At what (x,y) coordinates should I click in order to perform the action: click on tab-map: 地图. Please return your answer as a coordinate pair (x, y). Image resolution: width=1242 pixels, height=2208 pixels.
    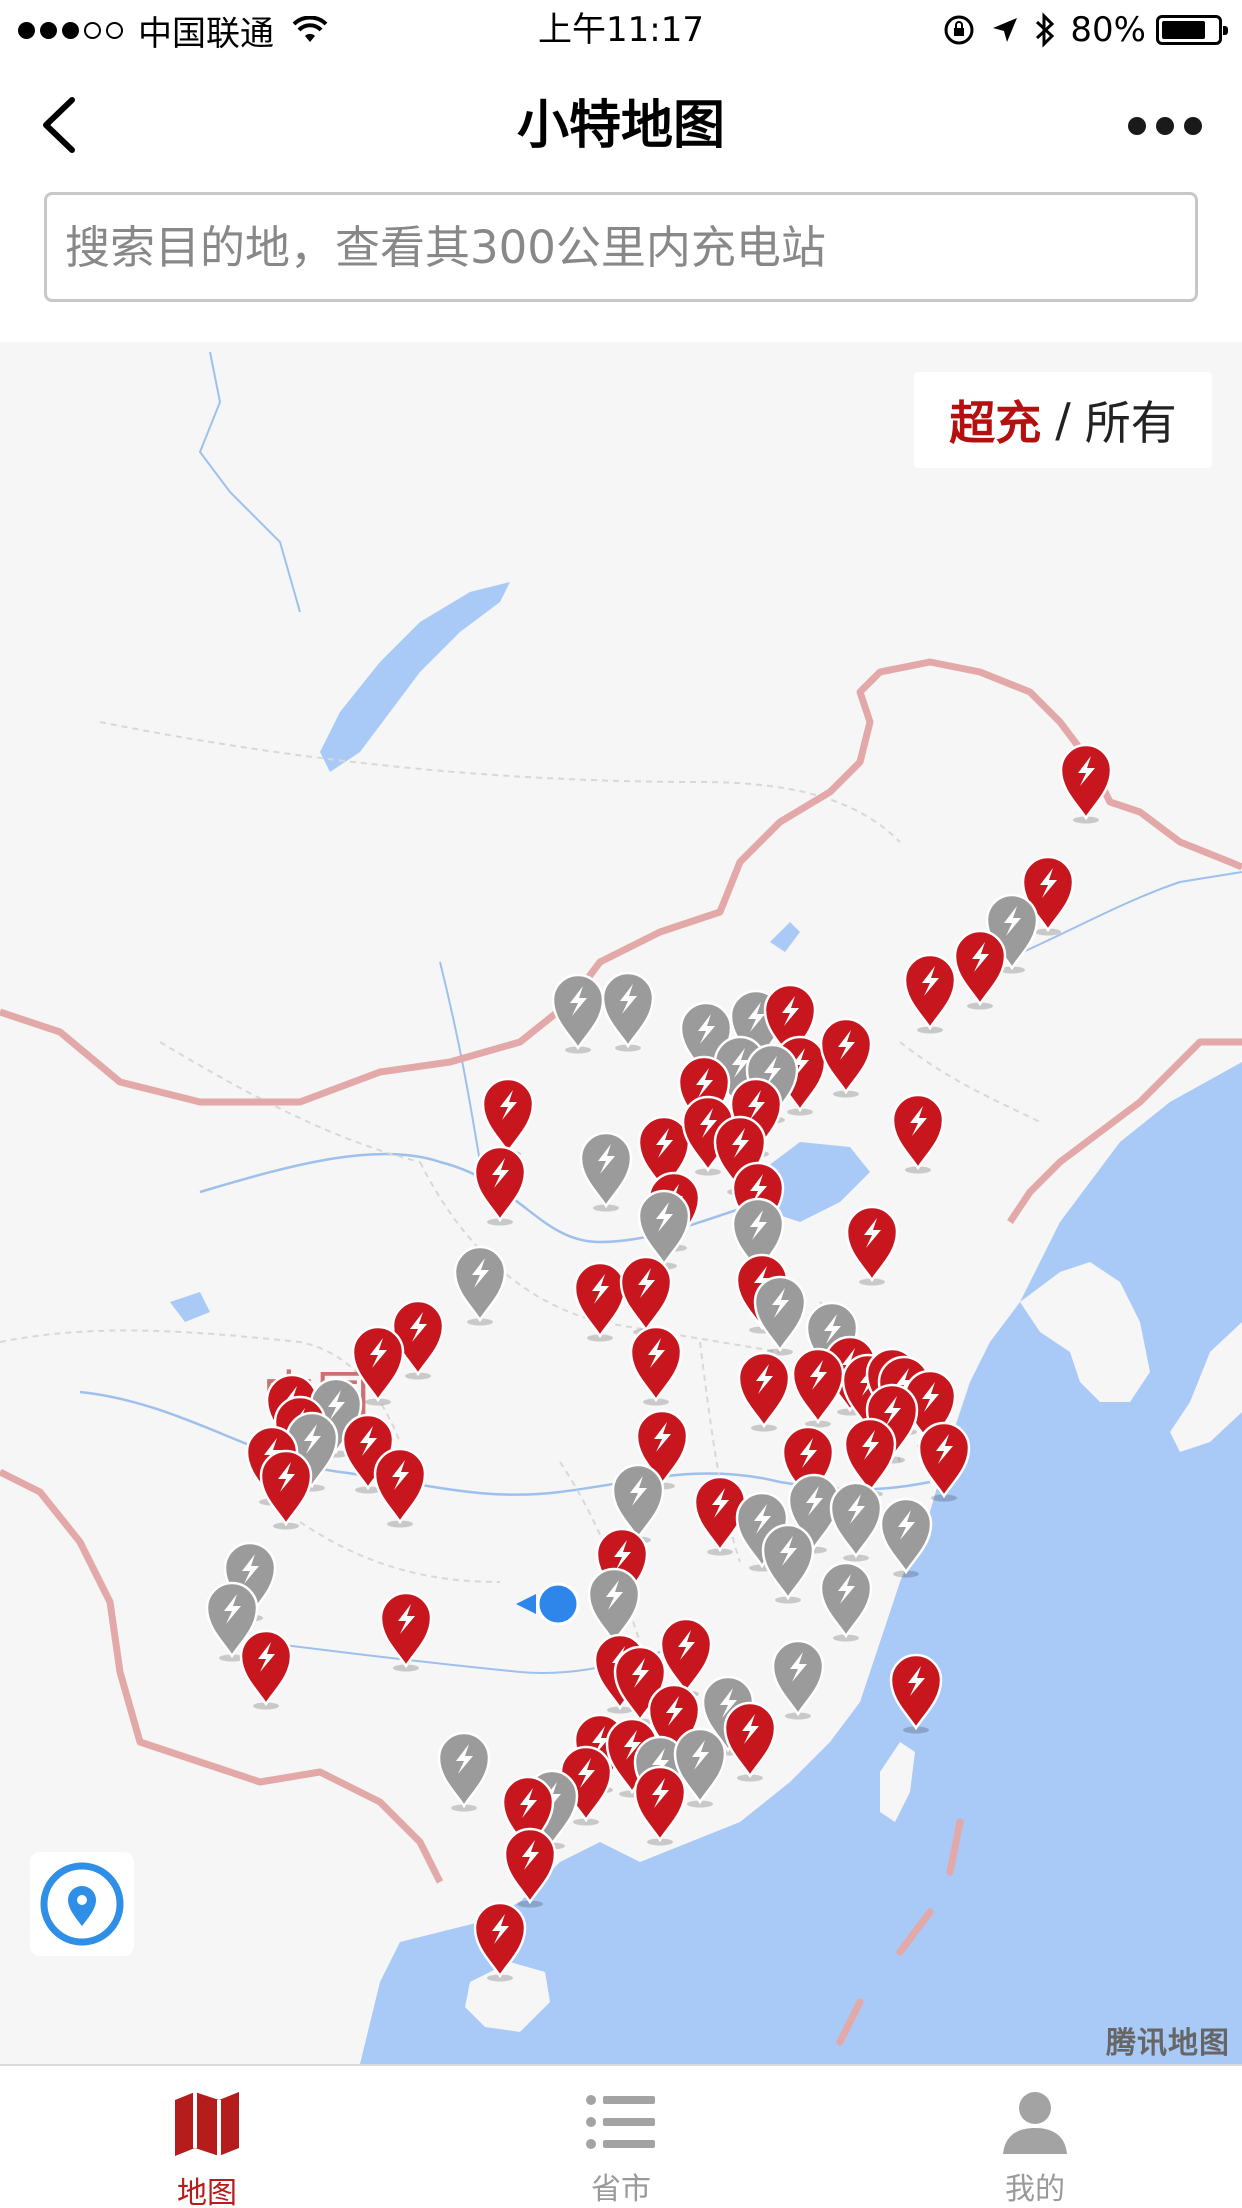
    Looking at the image, I should click on (207, 2137).